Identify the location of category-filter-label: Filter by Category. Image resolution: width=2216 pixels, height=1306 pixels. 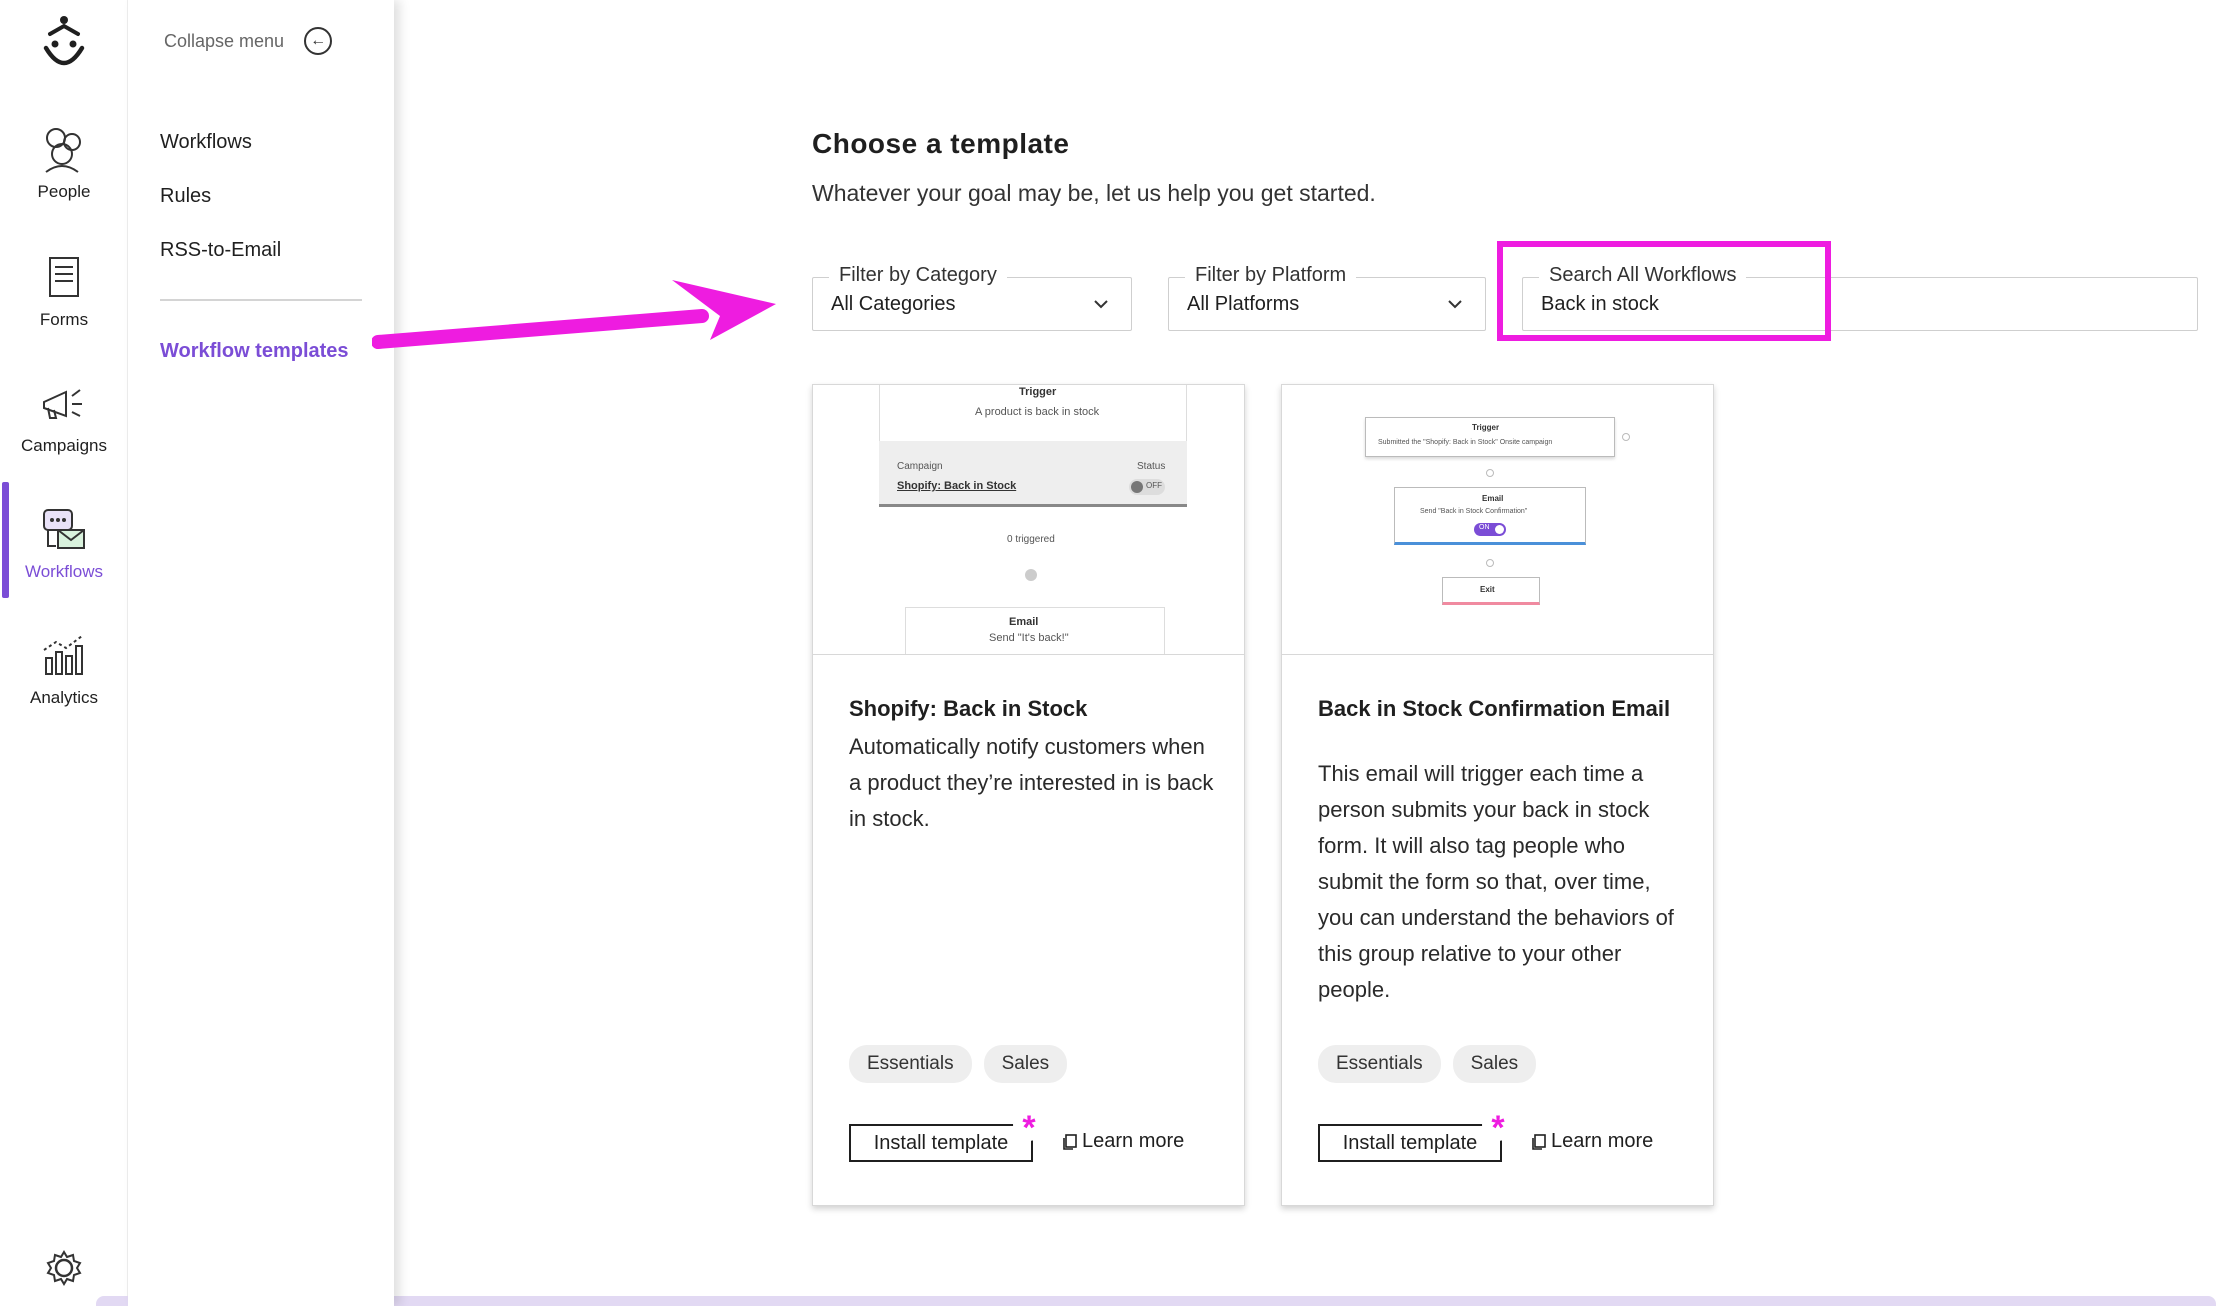
(918, 275).